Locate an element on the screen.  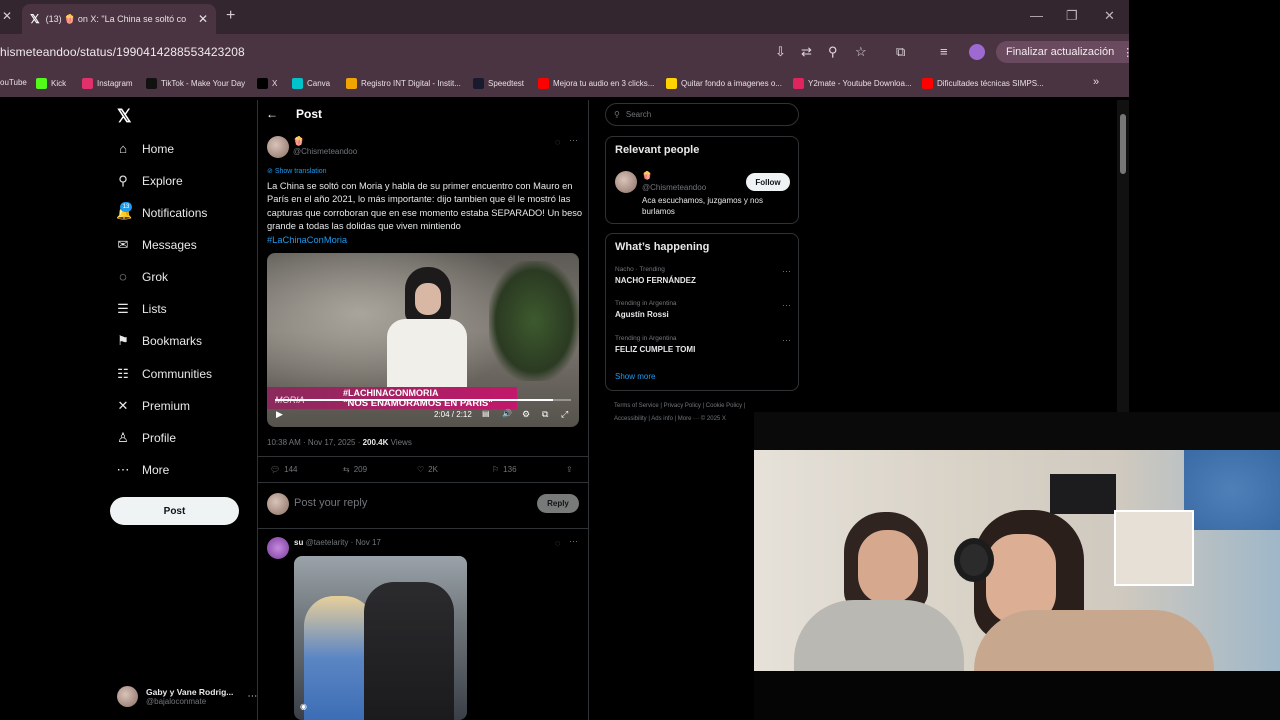
fullscreen-icon: ⤢ is located at coordinates (564, 414).